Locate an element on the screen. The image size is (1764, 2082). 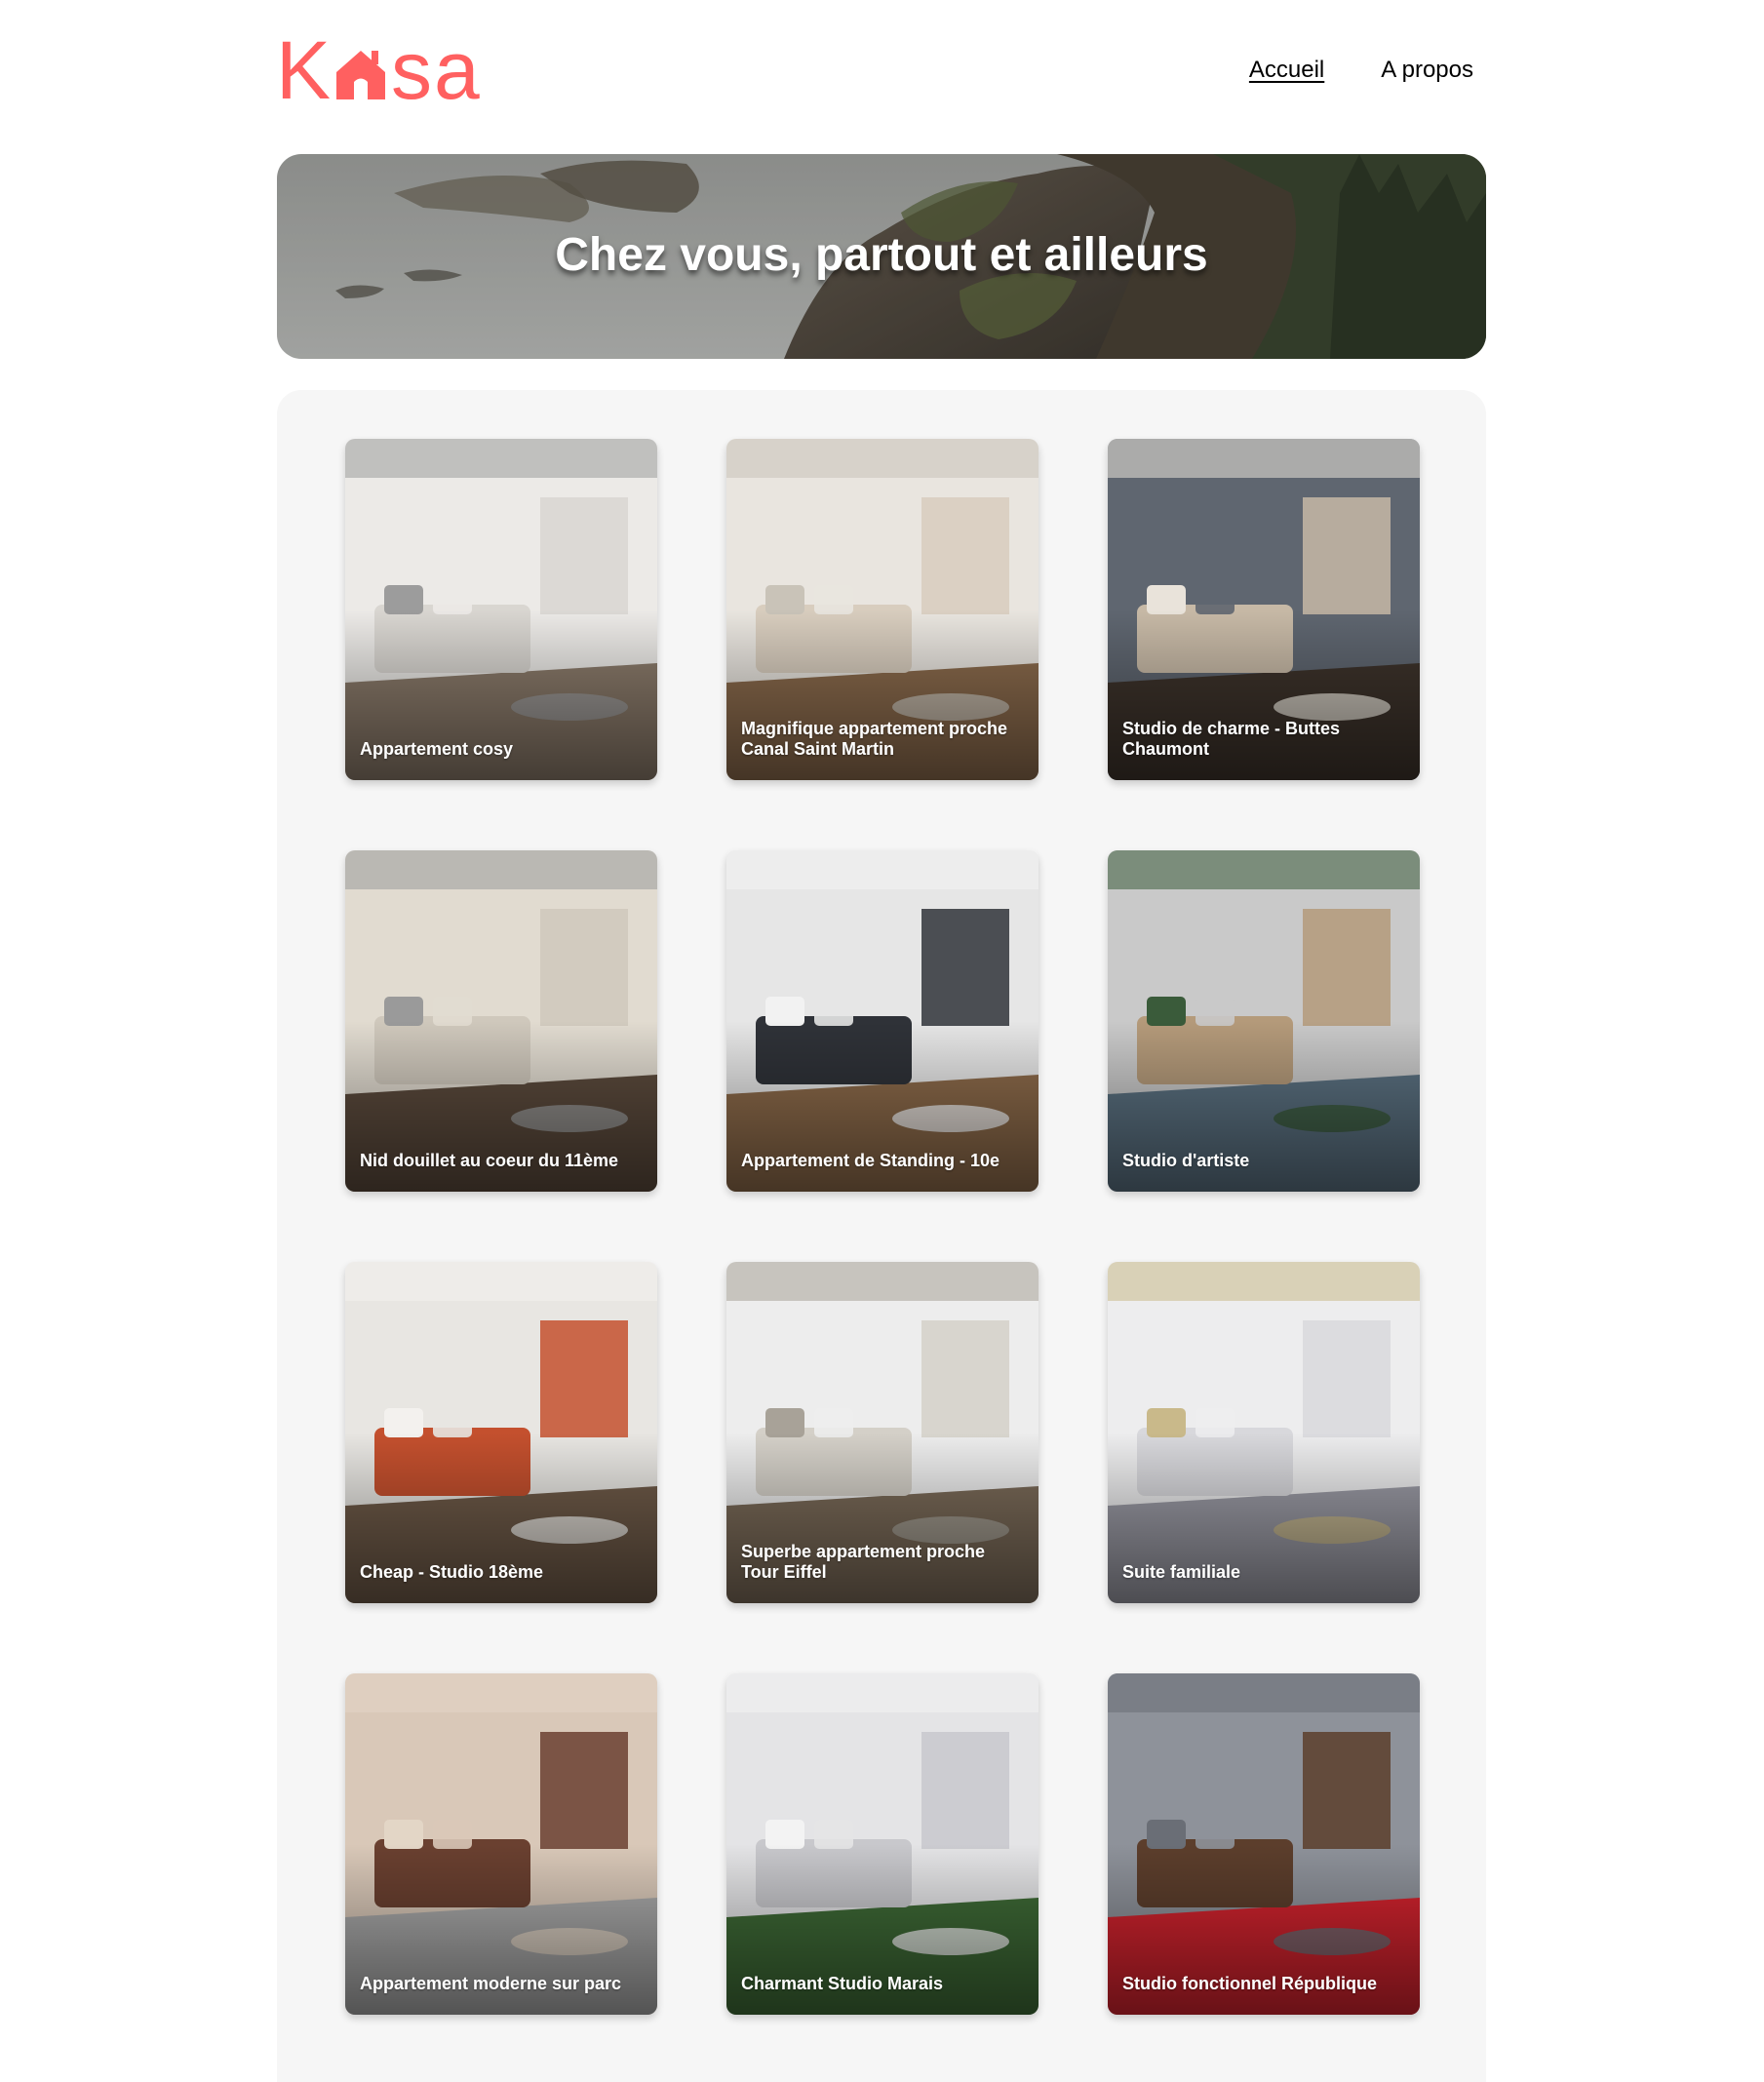
listing-title: Suite familiale is located at coordinates (1181, 1572).